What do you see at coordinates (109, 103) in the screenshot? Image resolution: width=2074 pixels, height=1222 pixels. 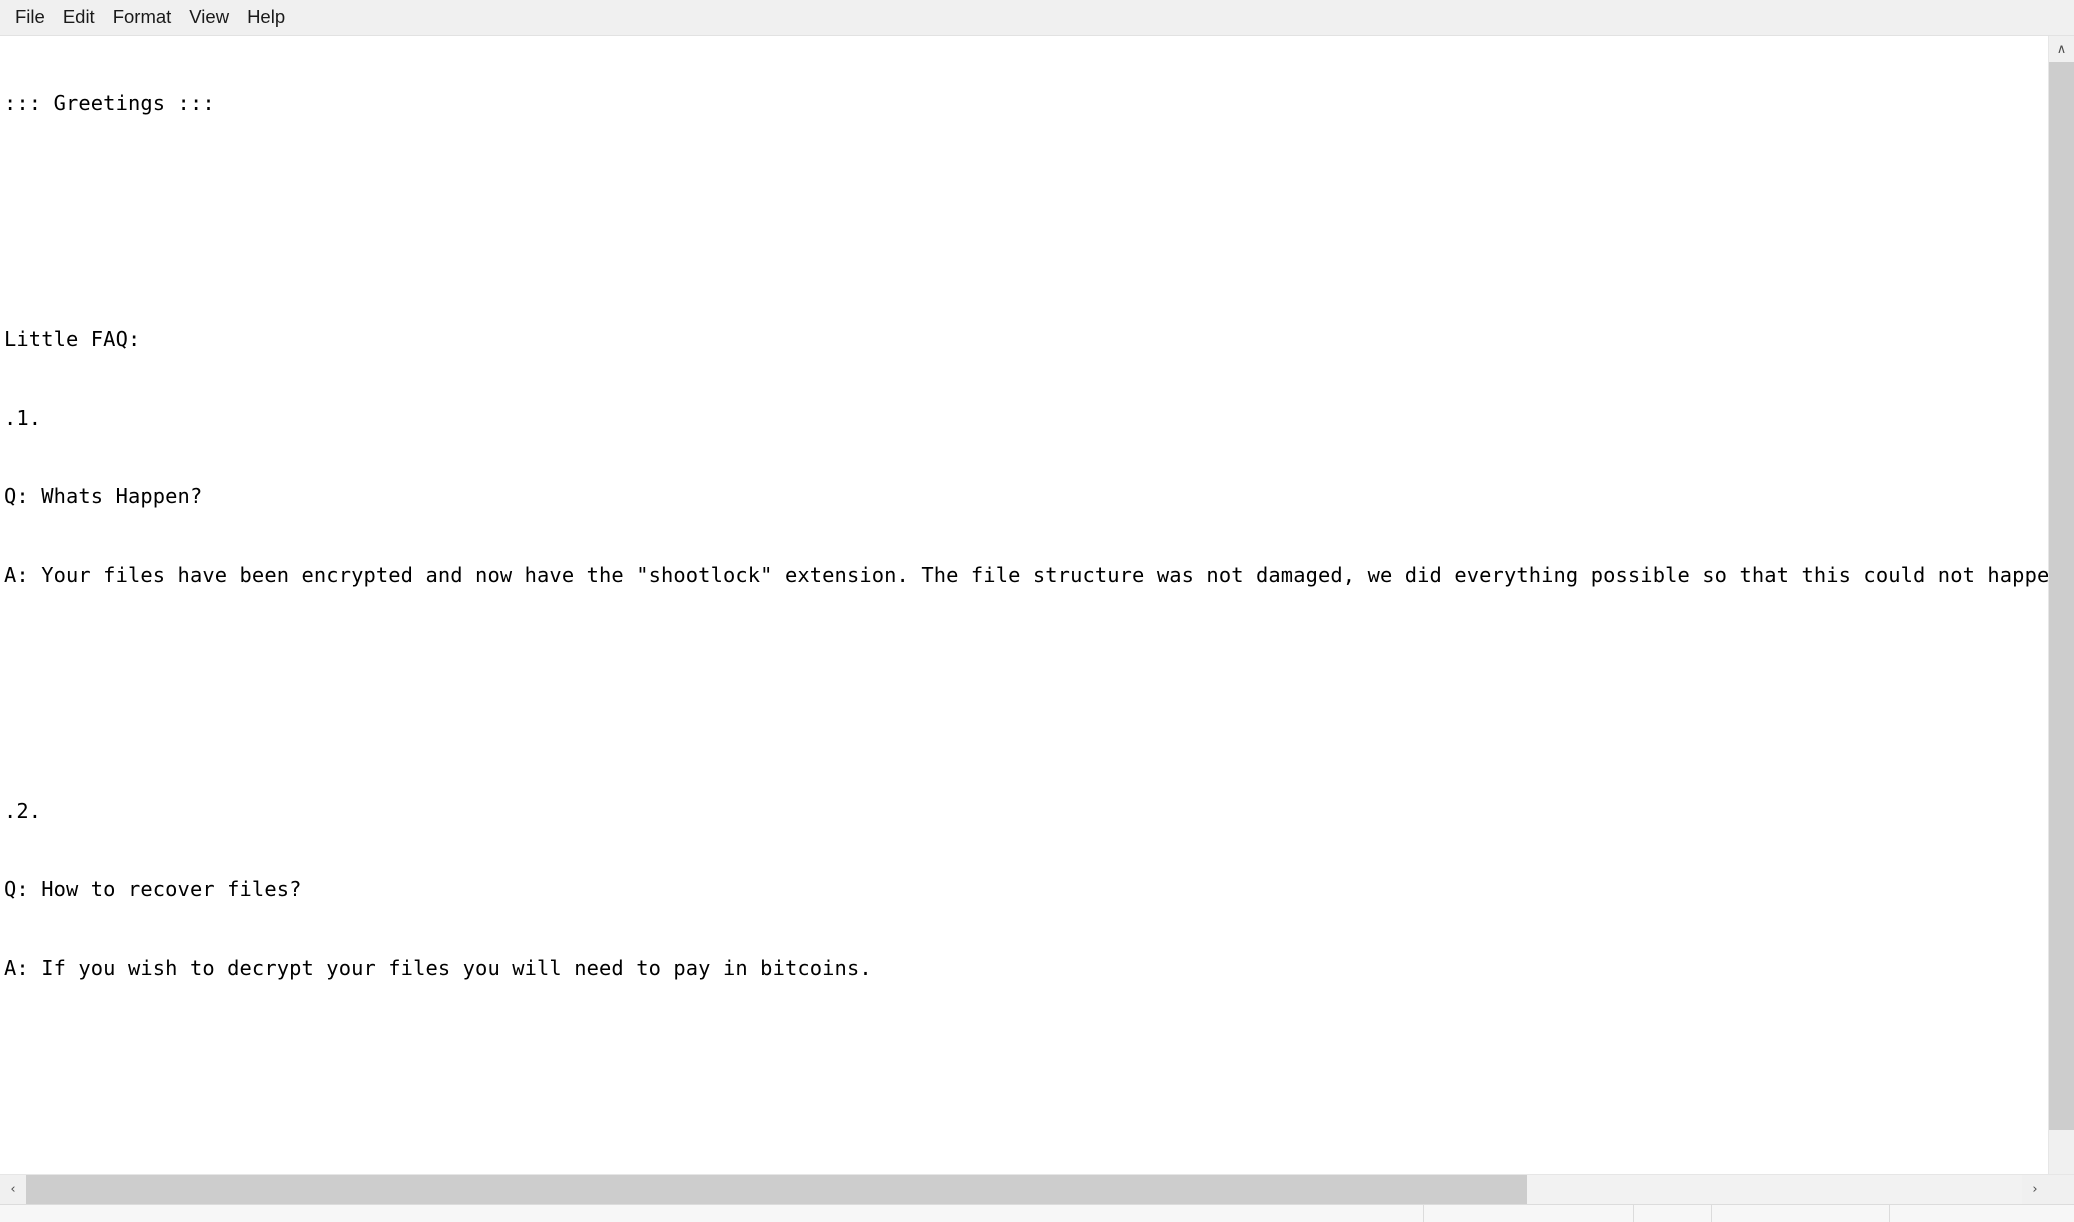 I see `text-line: ::: Greetings :::` at bounding box center [109, 103].